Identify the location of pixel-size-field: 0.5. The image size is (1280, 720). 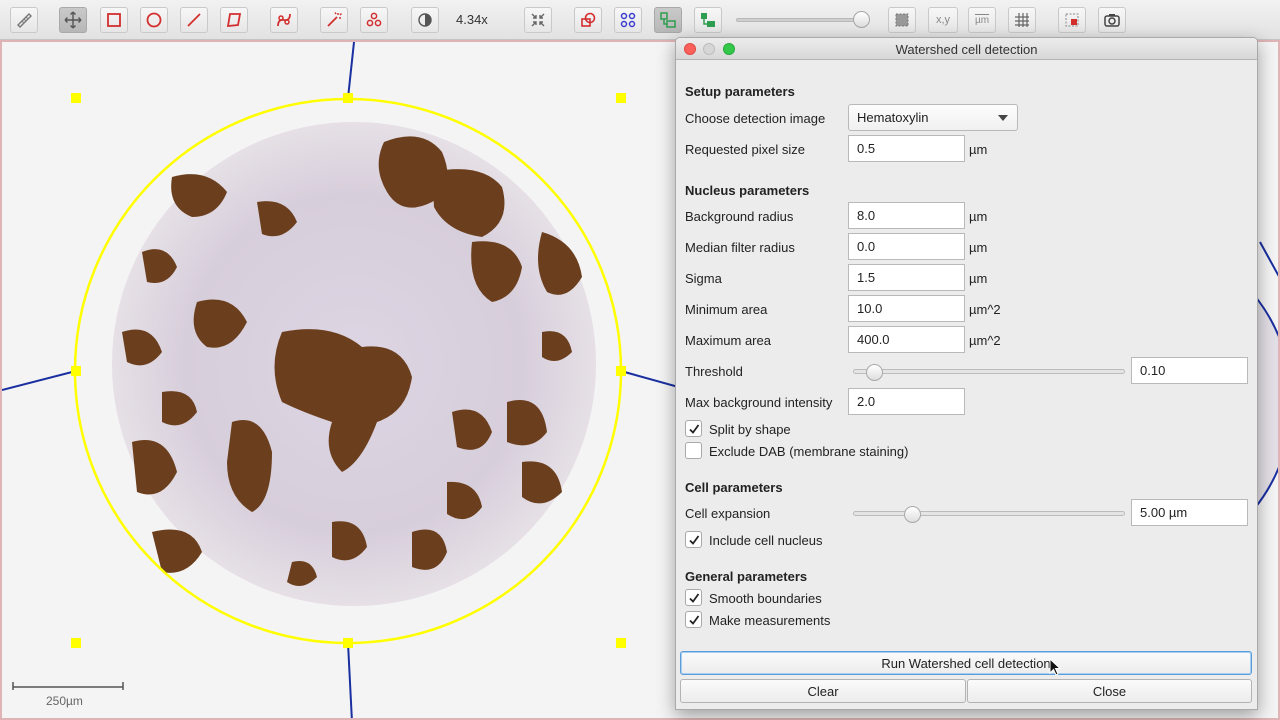
(906, 148).